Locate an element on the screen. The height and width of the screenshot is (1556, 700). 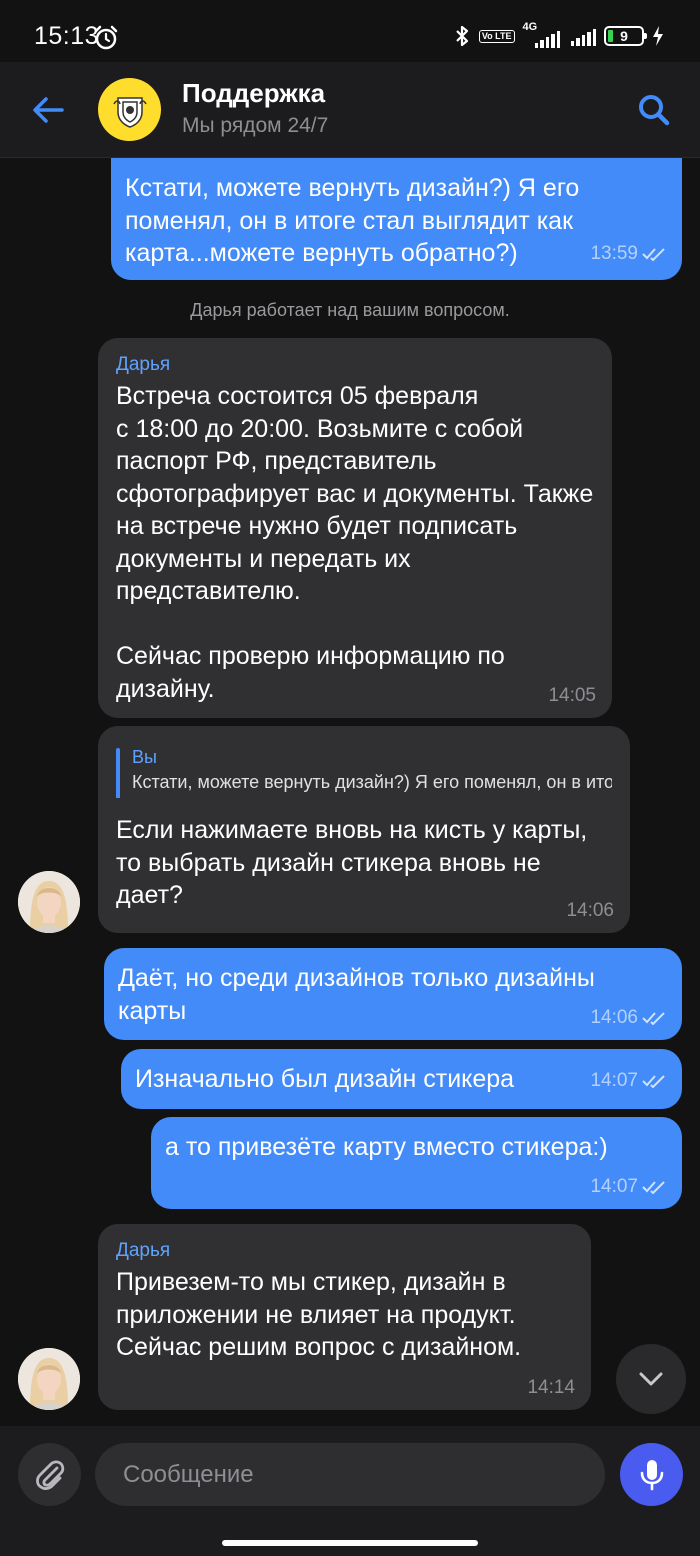
voice-message-button is located at coordinates (651, 1474).